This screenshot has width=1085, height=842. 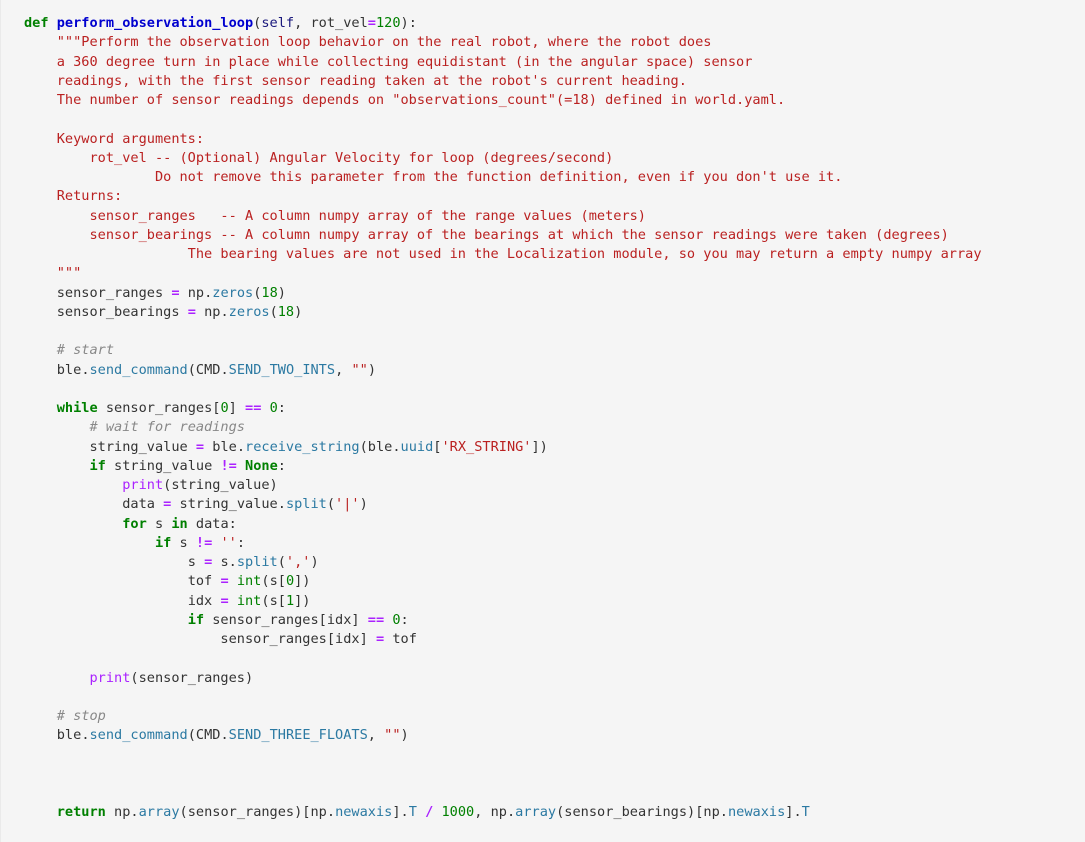 I want to click on builtin-int: int, so click(x=249, y=600).